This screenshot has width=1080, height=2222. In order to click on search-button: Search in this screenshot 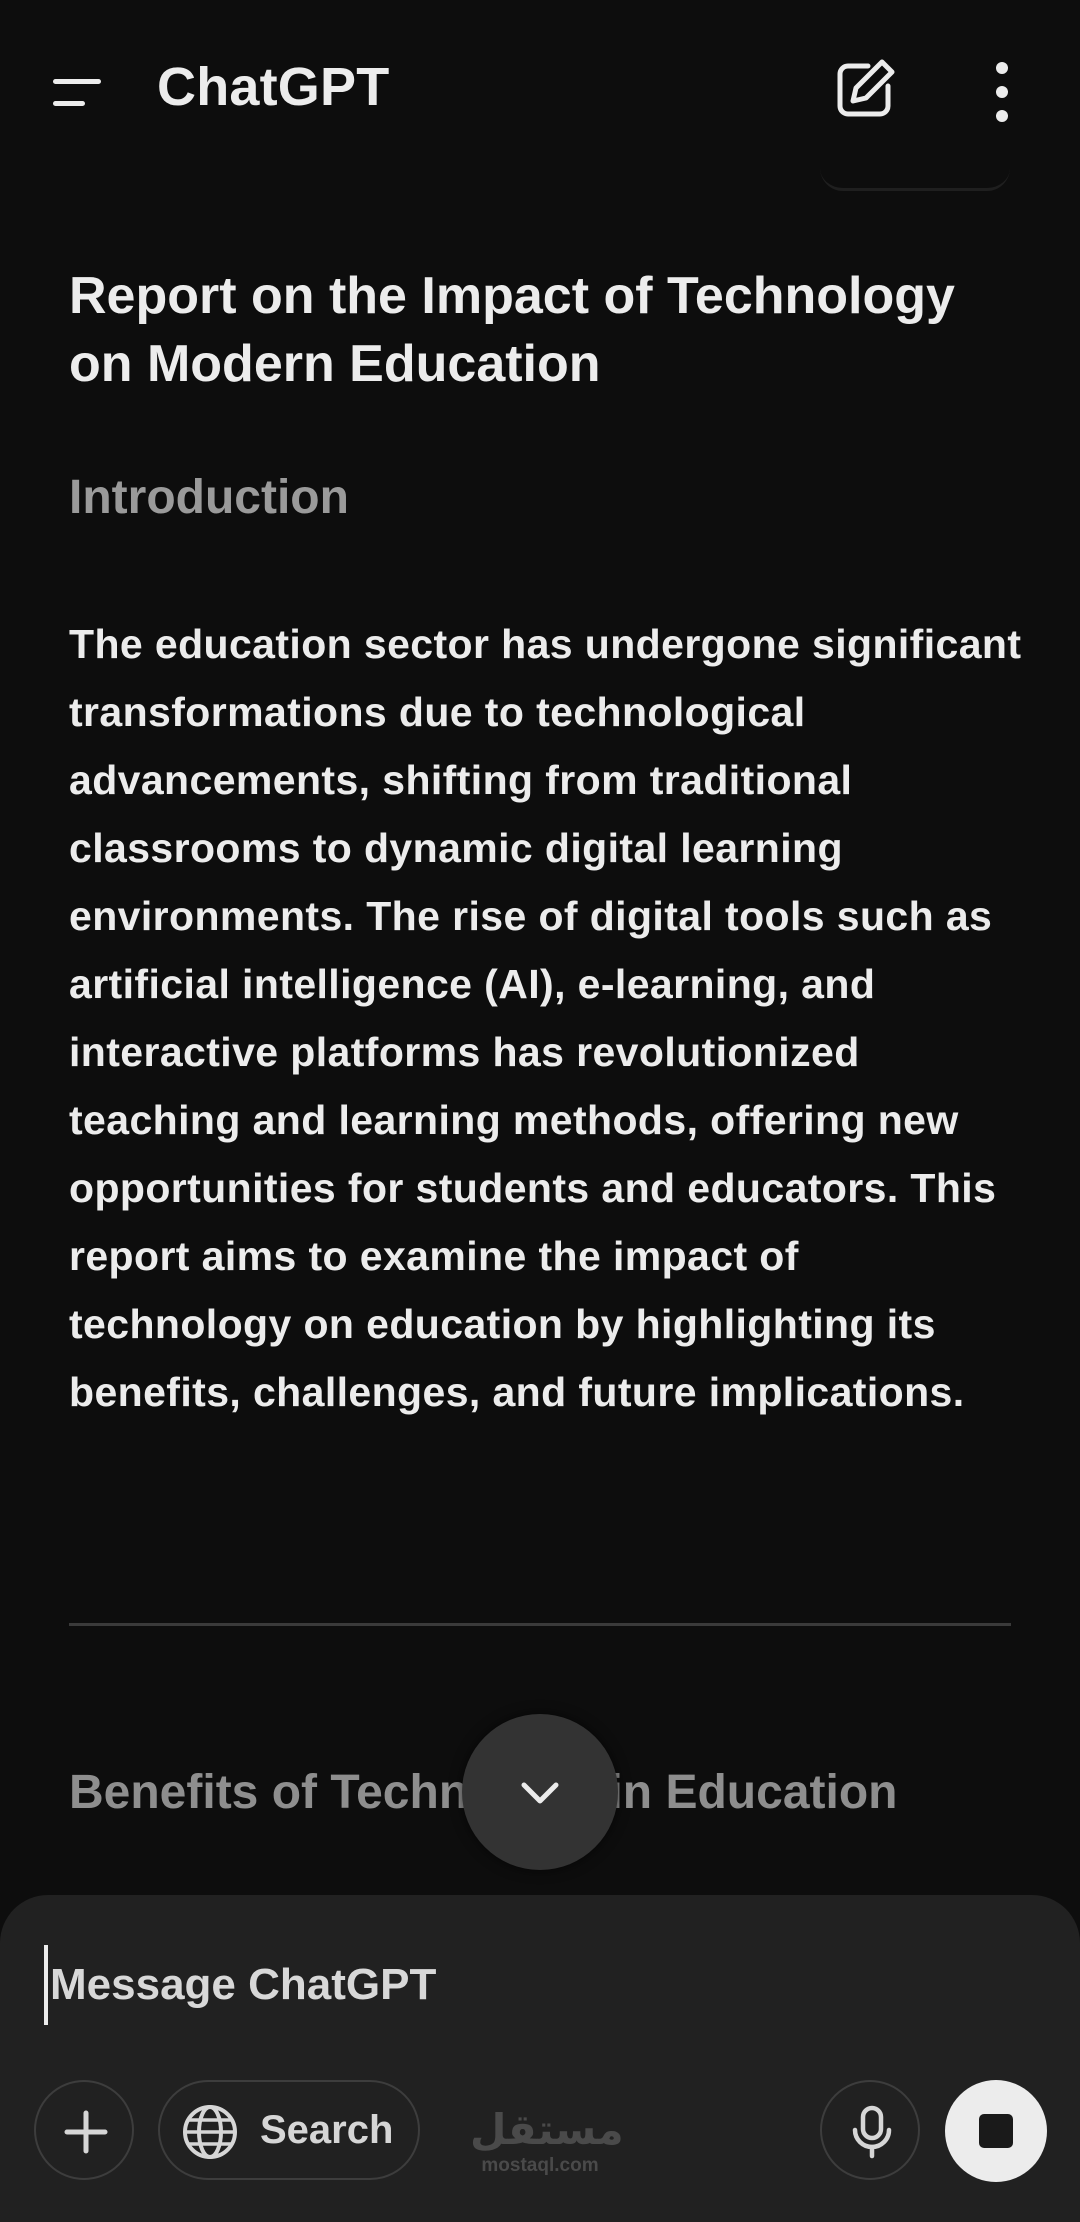, I will do `click(289, 2130)`.